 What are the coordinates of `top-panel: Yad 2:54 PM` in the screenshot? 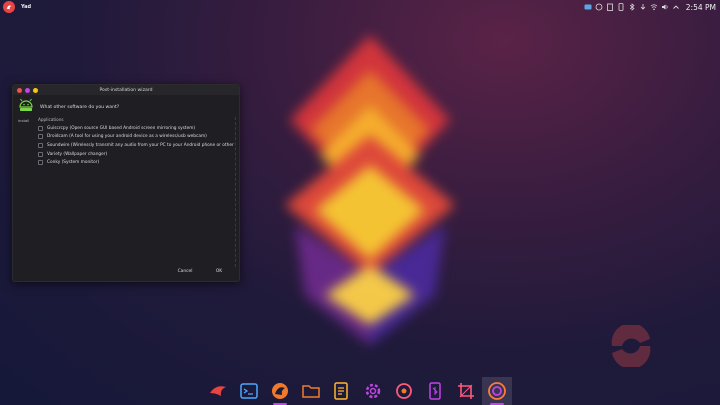 It's located at (360, 7).